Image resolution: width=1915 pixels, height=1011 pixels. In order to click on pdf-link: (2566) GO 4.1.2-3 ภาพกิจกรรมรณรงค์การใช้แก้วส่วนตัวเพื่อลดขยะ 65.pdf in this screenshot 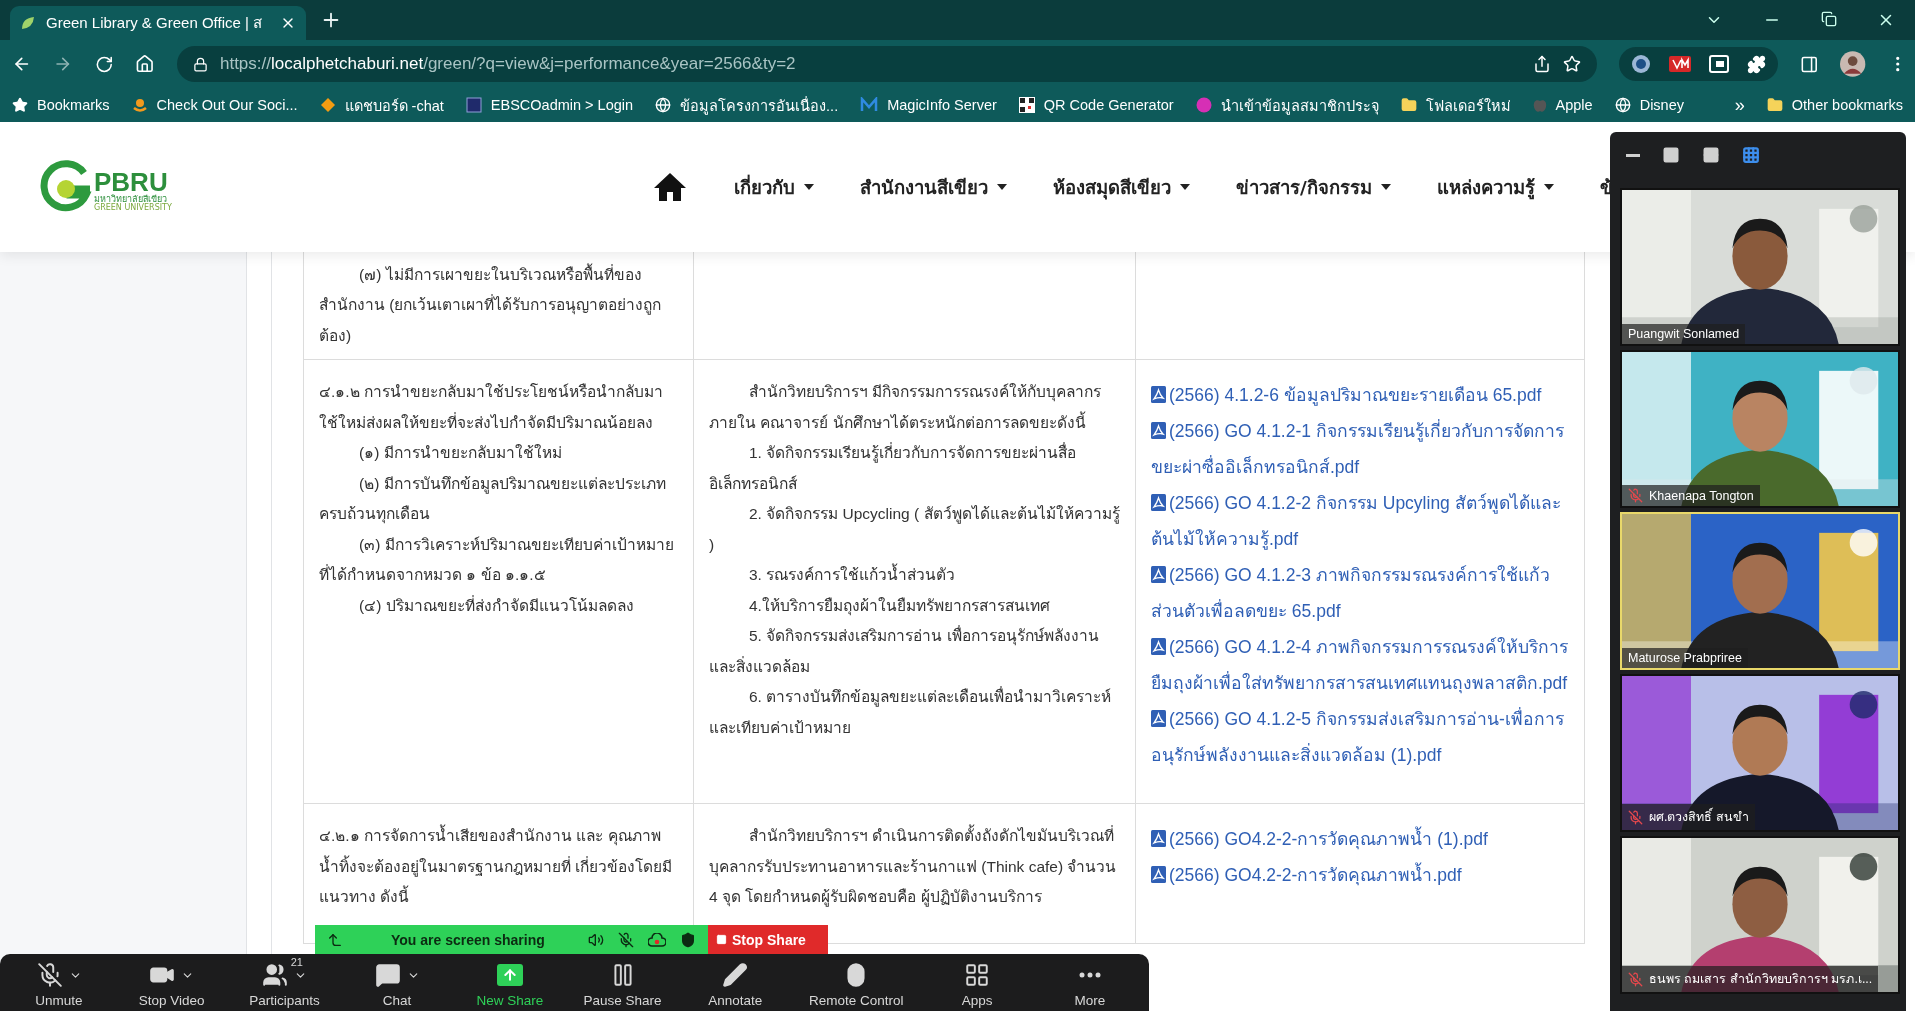, I will do `click(1360, 593)`.